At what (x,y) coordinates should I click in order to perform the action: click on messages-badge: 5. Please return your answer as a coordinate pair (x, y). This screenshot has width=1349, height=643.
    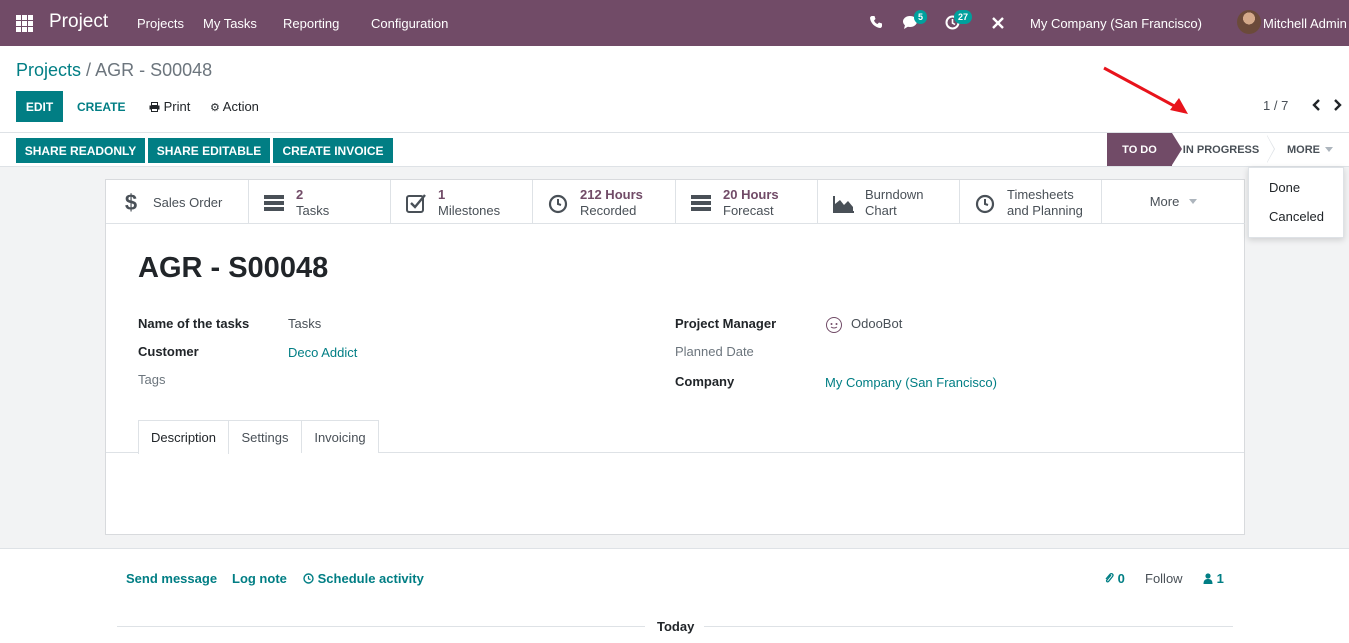
    Looking at the image, I should click on (921, 17).